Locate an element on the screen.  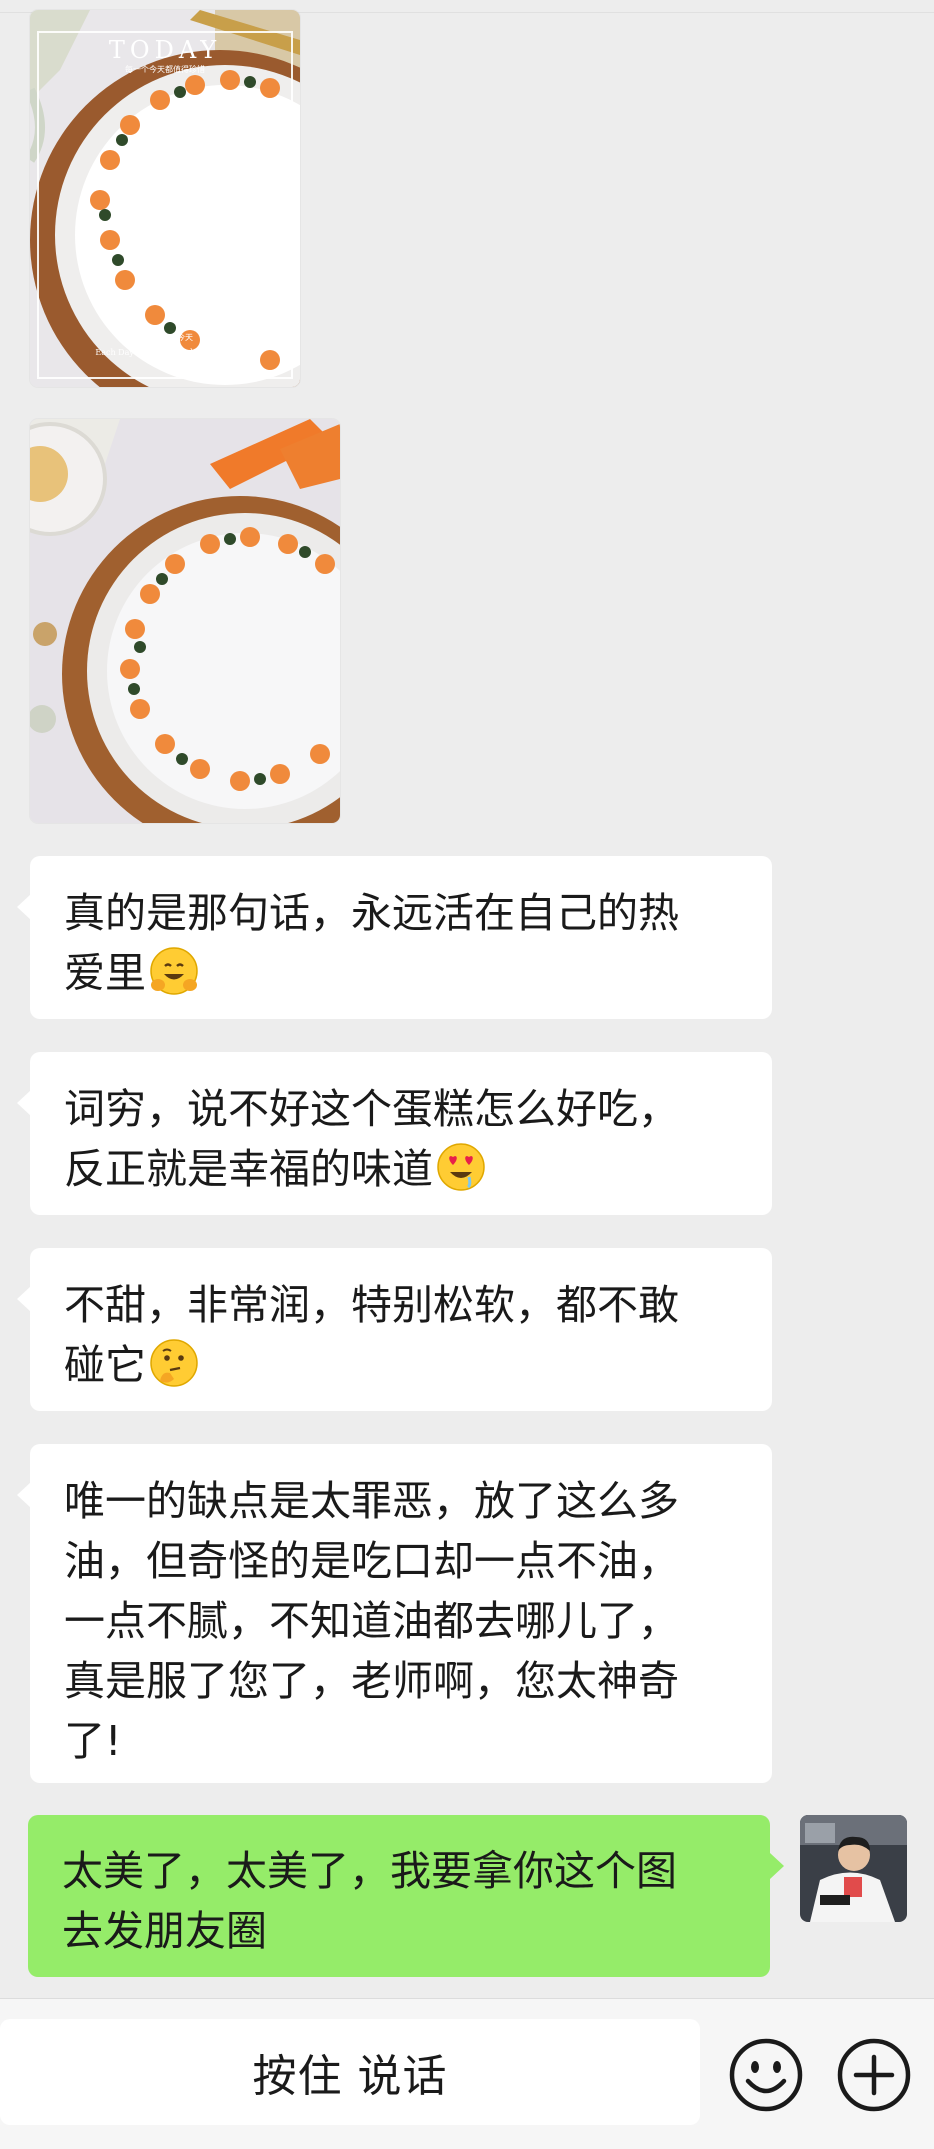
message-line: 太美了，太美了，我要拿你这个图 is located at coordinates (369, 1871).